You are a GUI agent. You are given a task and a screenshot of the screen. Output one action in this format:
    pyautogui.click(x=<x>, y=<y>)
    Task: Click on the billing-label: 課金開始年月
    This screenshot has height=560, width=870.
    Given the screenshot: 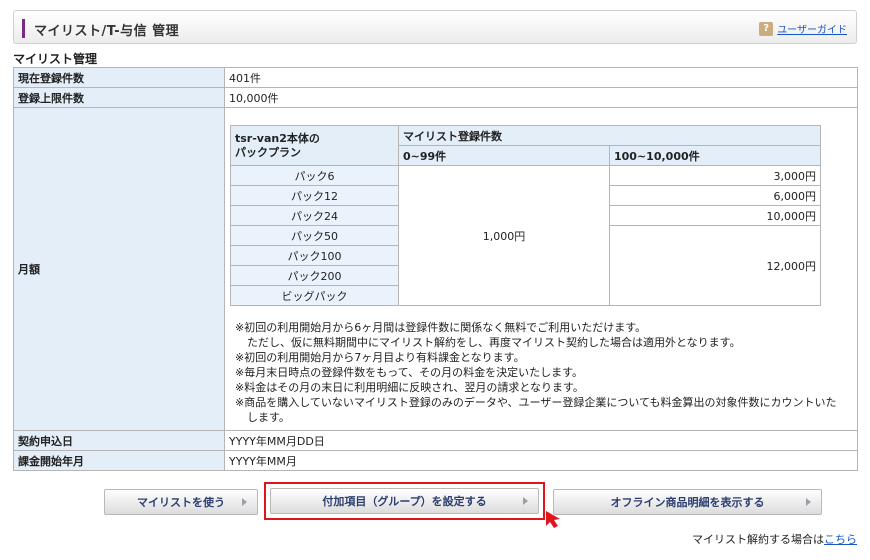 What is the action you would take?
    pyautogui.click(x=119, y=460)
    